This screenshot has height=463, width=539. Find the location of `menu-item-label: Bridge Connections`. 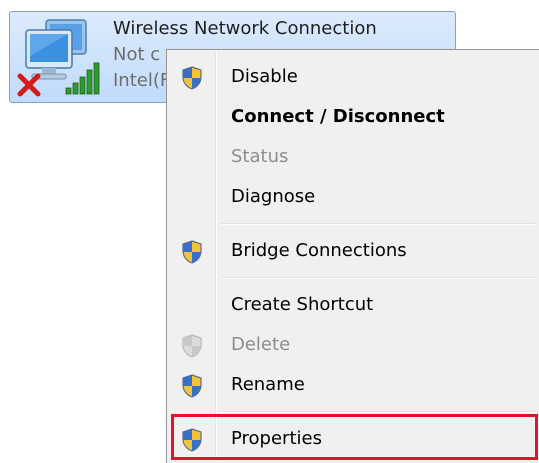

menu-item-label: Bridge Connections is located at coordinates (319, 250).